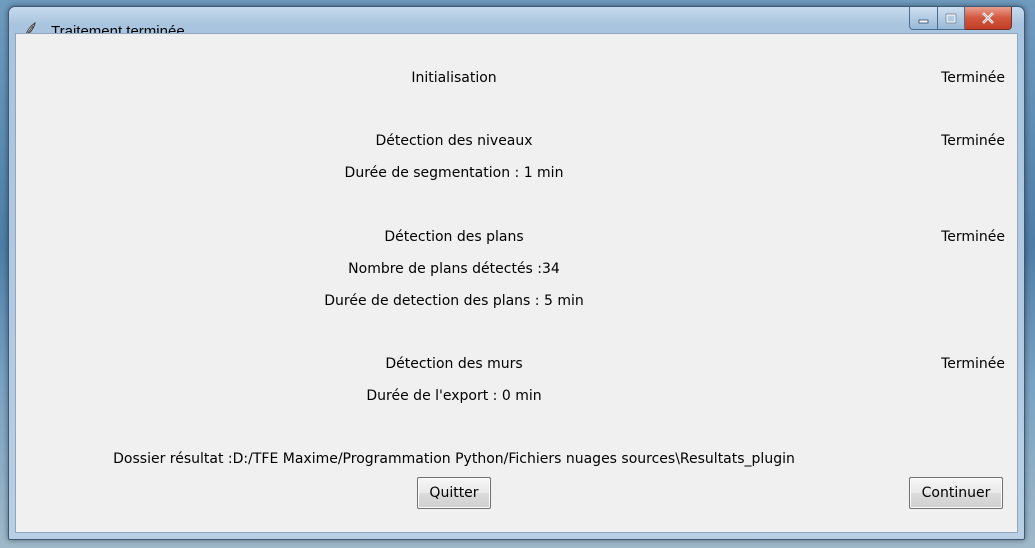 Image resolution: width=1035 pixels, height=548 pixels. I want to click on maximize-icon, so click(951, 18).